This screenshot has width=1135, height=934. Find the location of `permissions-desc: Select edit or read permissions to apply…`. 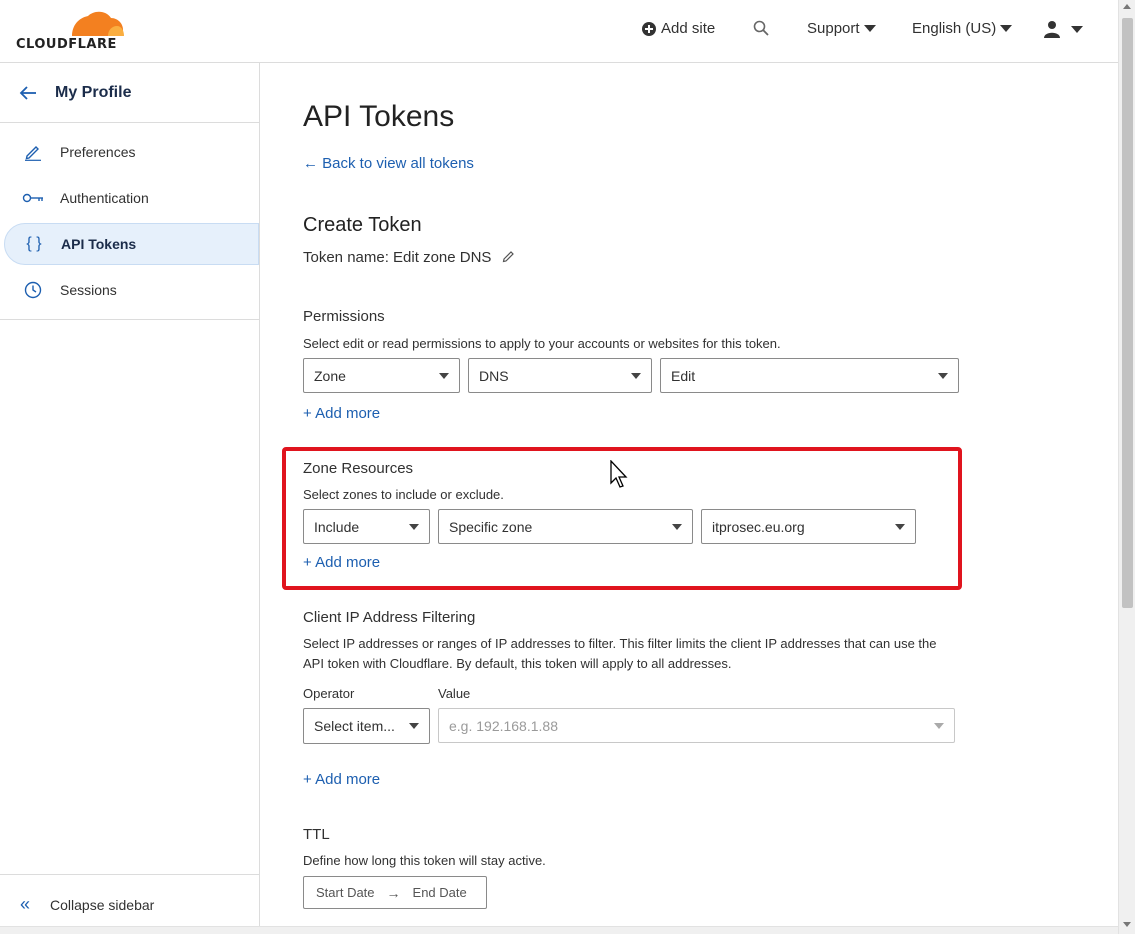

permissions-desc: Select edit or read permissions to apply… is located at coordinates (542, 343).